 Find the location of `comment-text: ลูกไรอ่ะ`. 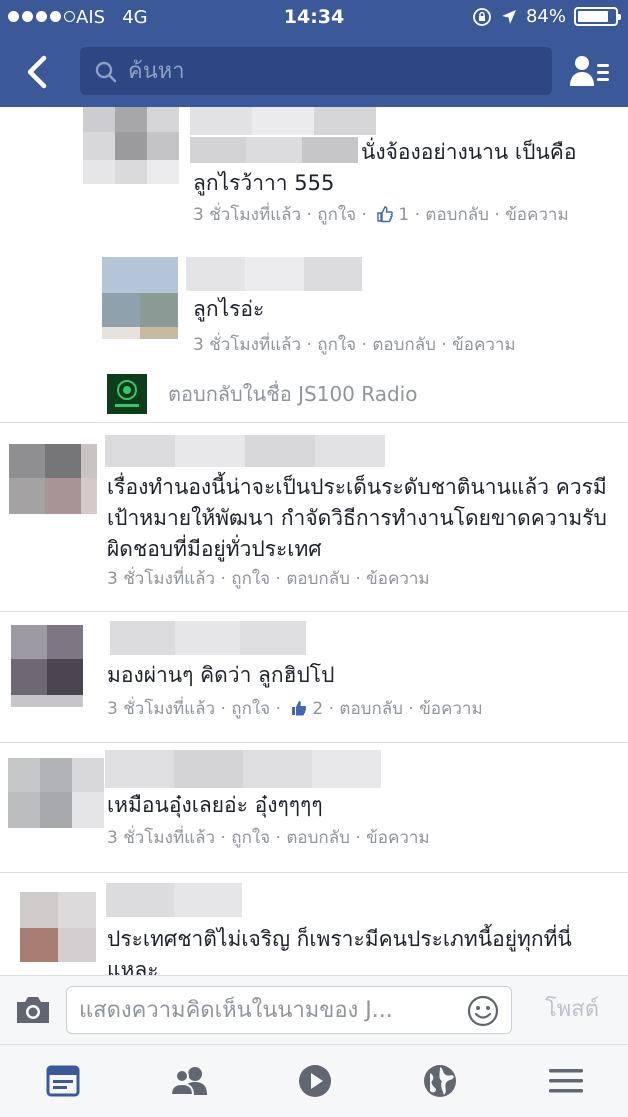

comment-text: ลูกไรอ่ะ is located at coordinates (229, 309).